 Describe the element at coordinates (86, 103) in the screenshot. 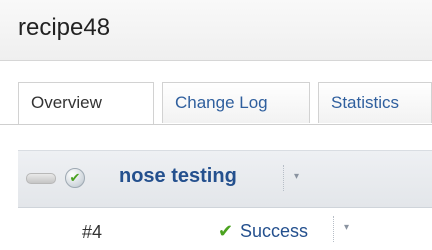

I see `tab-overview: Overview` at that location.